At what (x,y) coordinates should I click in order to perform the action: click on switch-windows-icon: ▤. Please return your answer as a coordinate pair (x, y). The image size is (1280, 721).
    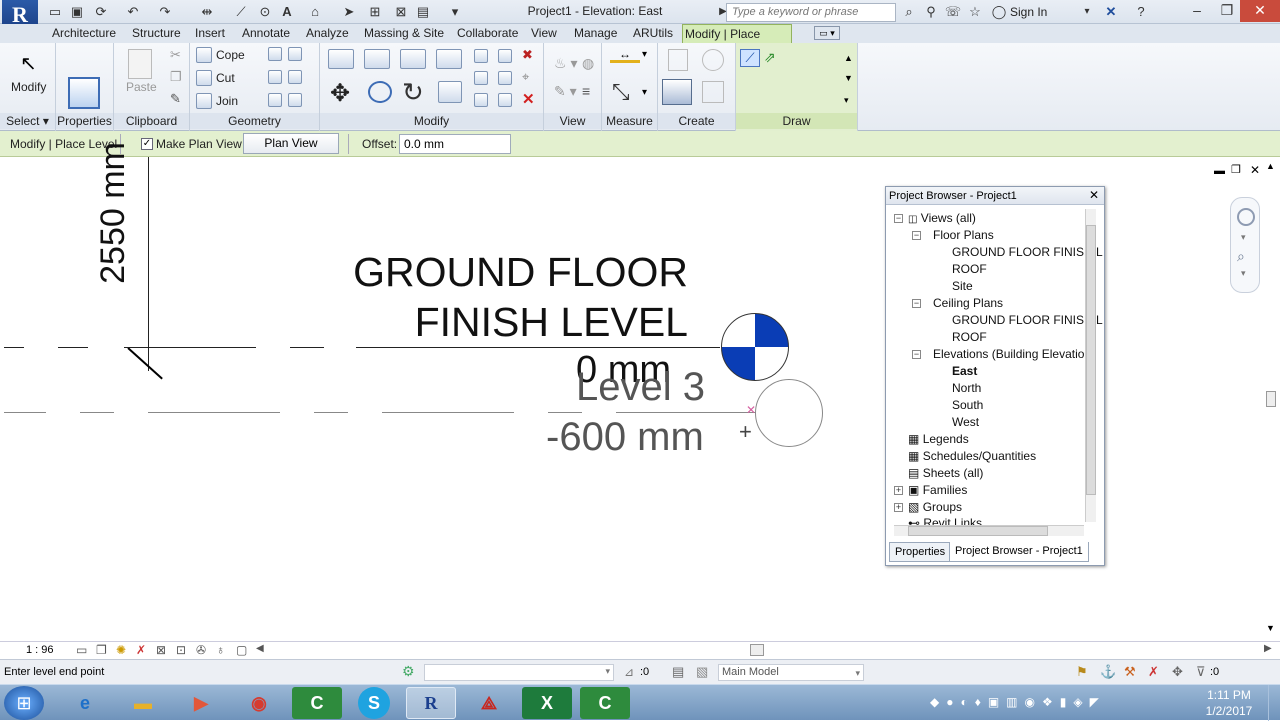
    Looking at the image, I should click on (423, 12).